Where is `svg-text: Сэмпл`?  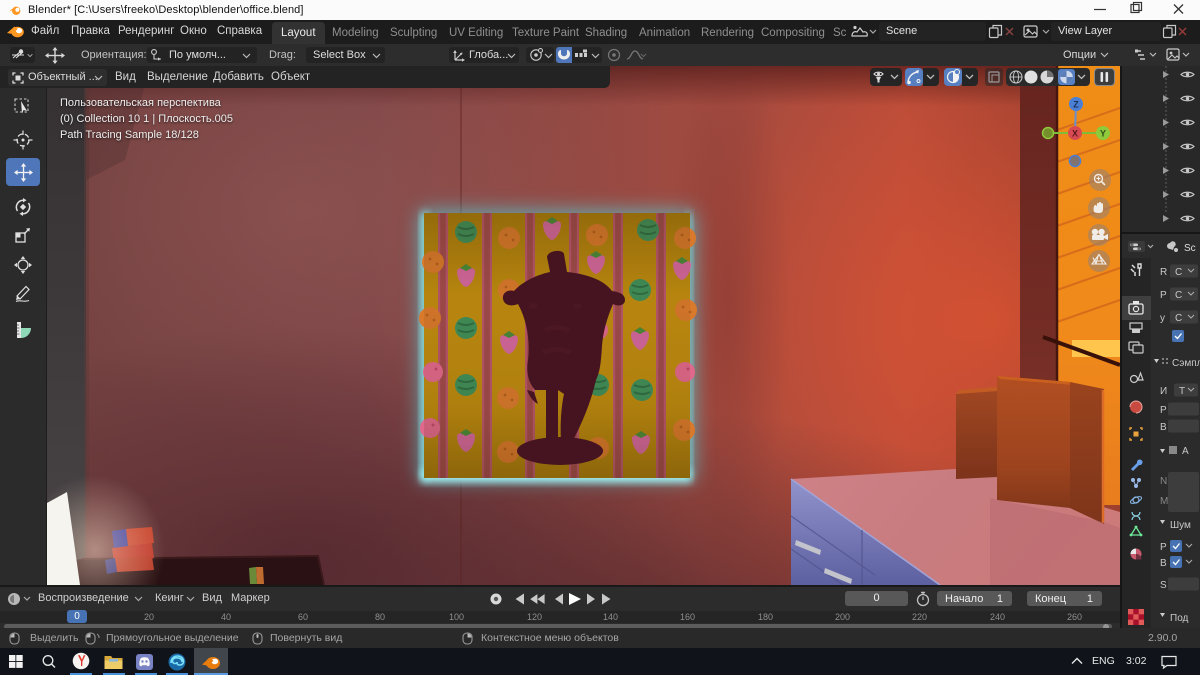 svg-text: Сэмпл is located at coordinates (1186, 363).